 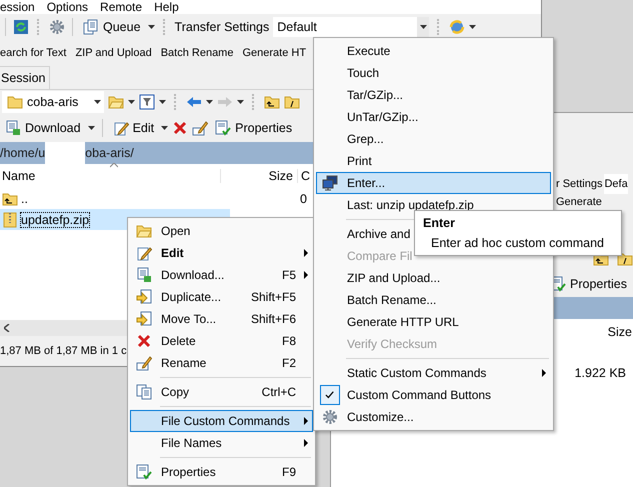 What do you see at coordinates (289, 472) in the screenshot?
I see `shortcut-text: F9` at bounding box center [289, 472].